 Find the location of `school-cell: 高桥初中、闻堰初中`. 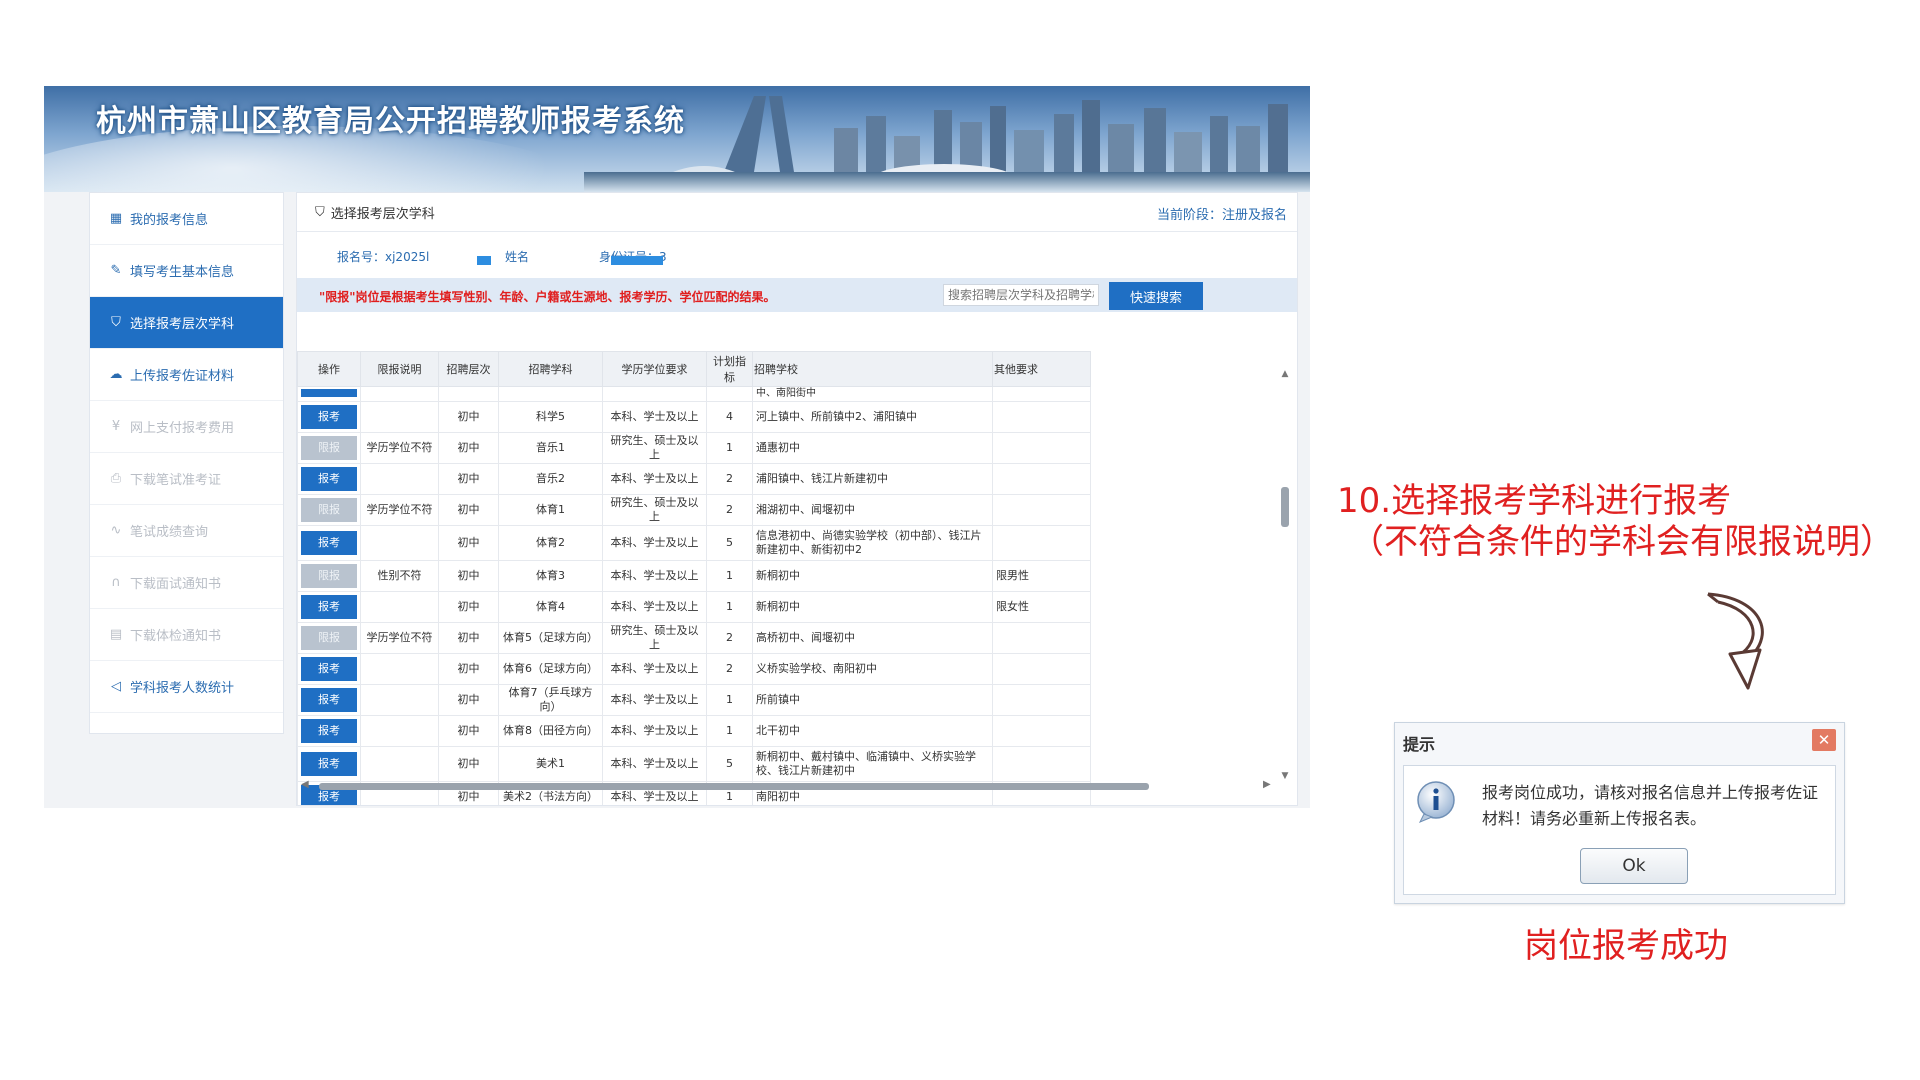

school-cell: 高桥初中、闻堰初中 is located at coordinates (872, 638).